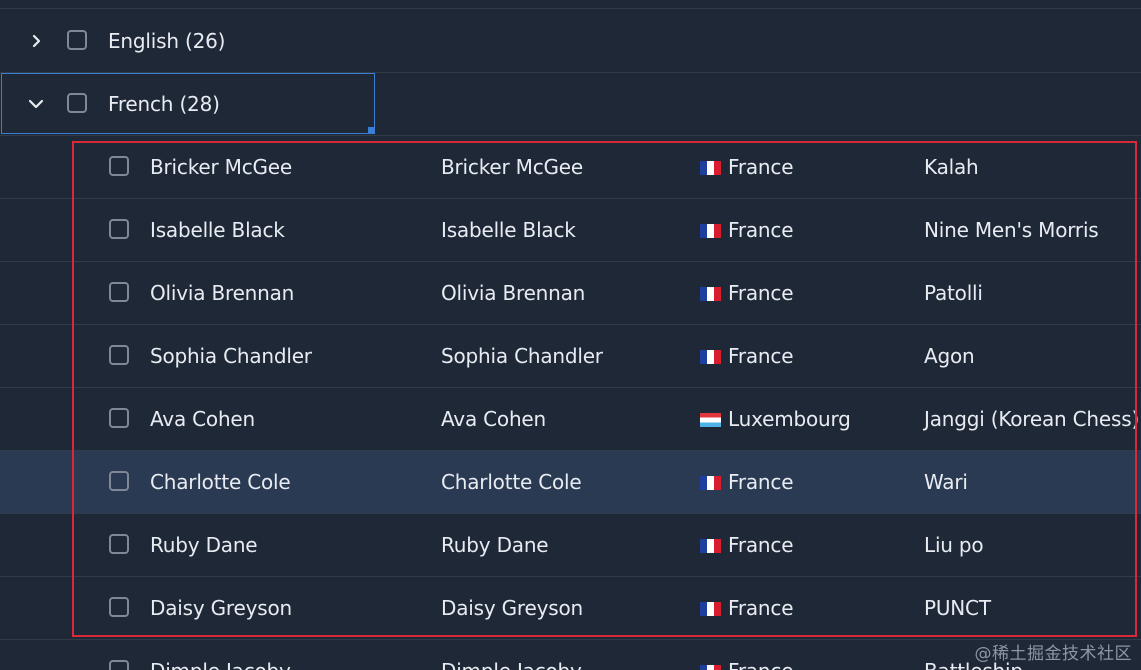  Describe the element at coordinates (570, 41) in the screenshot. I see `group-row-english: English (26)` at that location.